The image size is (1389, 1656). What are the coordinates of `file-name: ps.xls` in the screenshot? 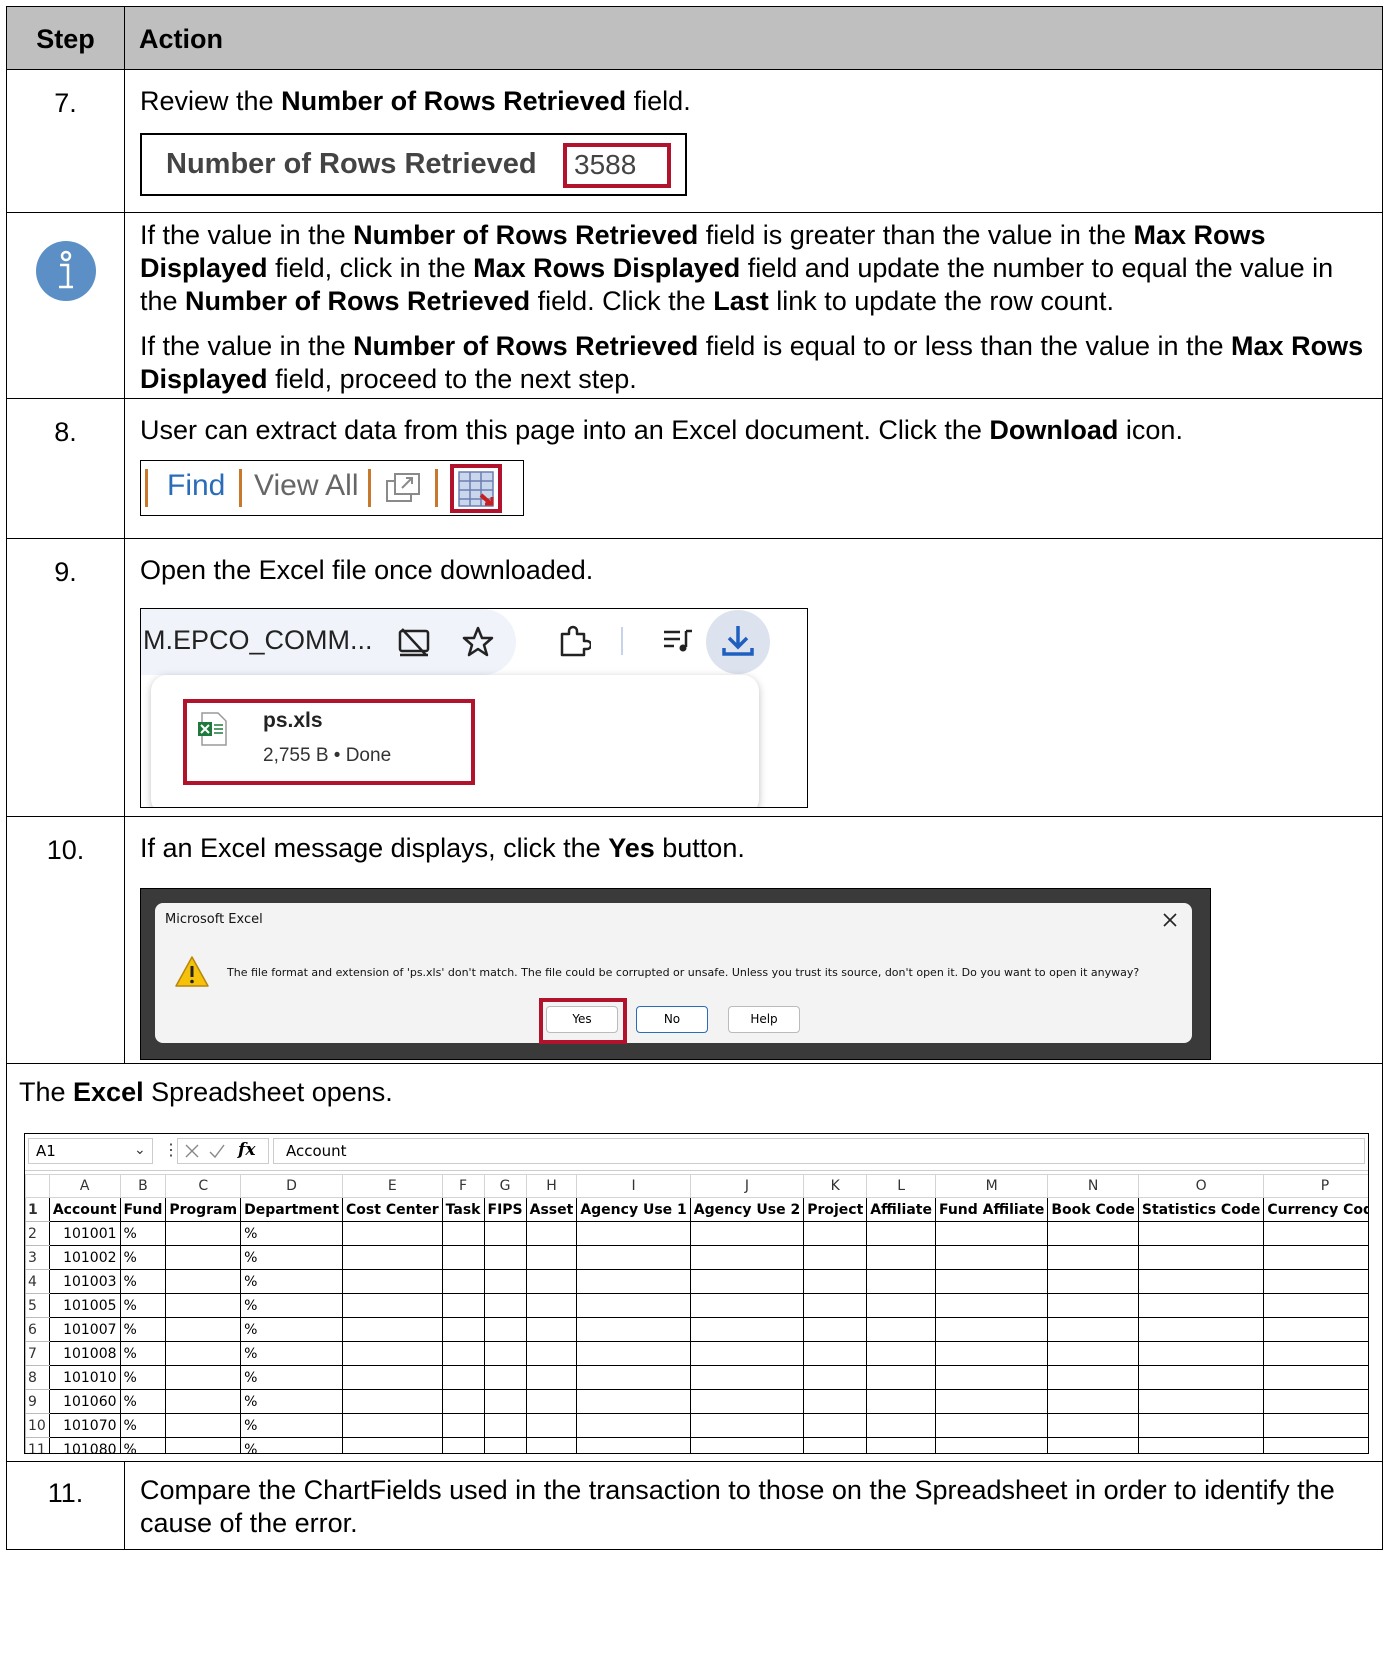 It's located at (293, 721).